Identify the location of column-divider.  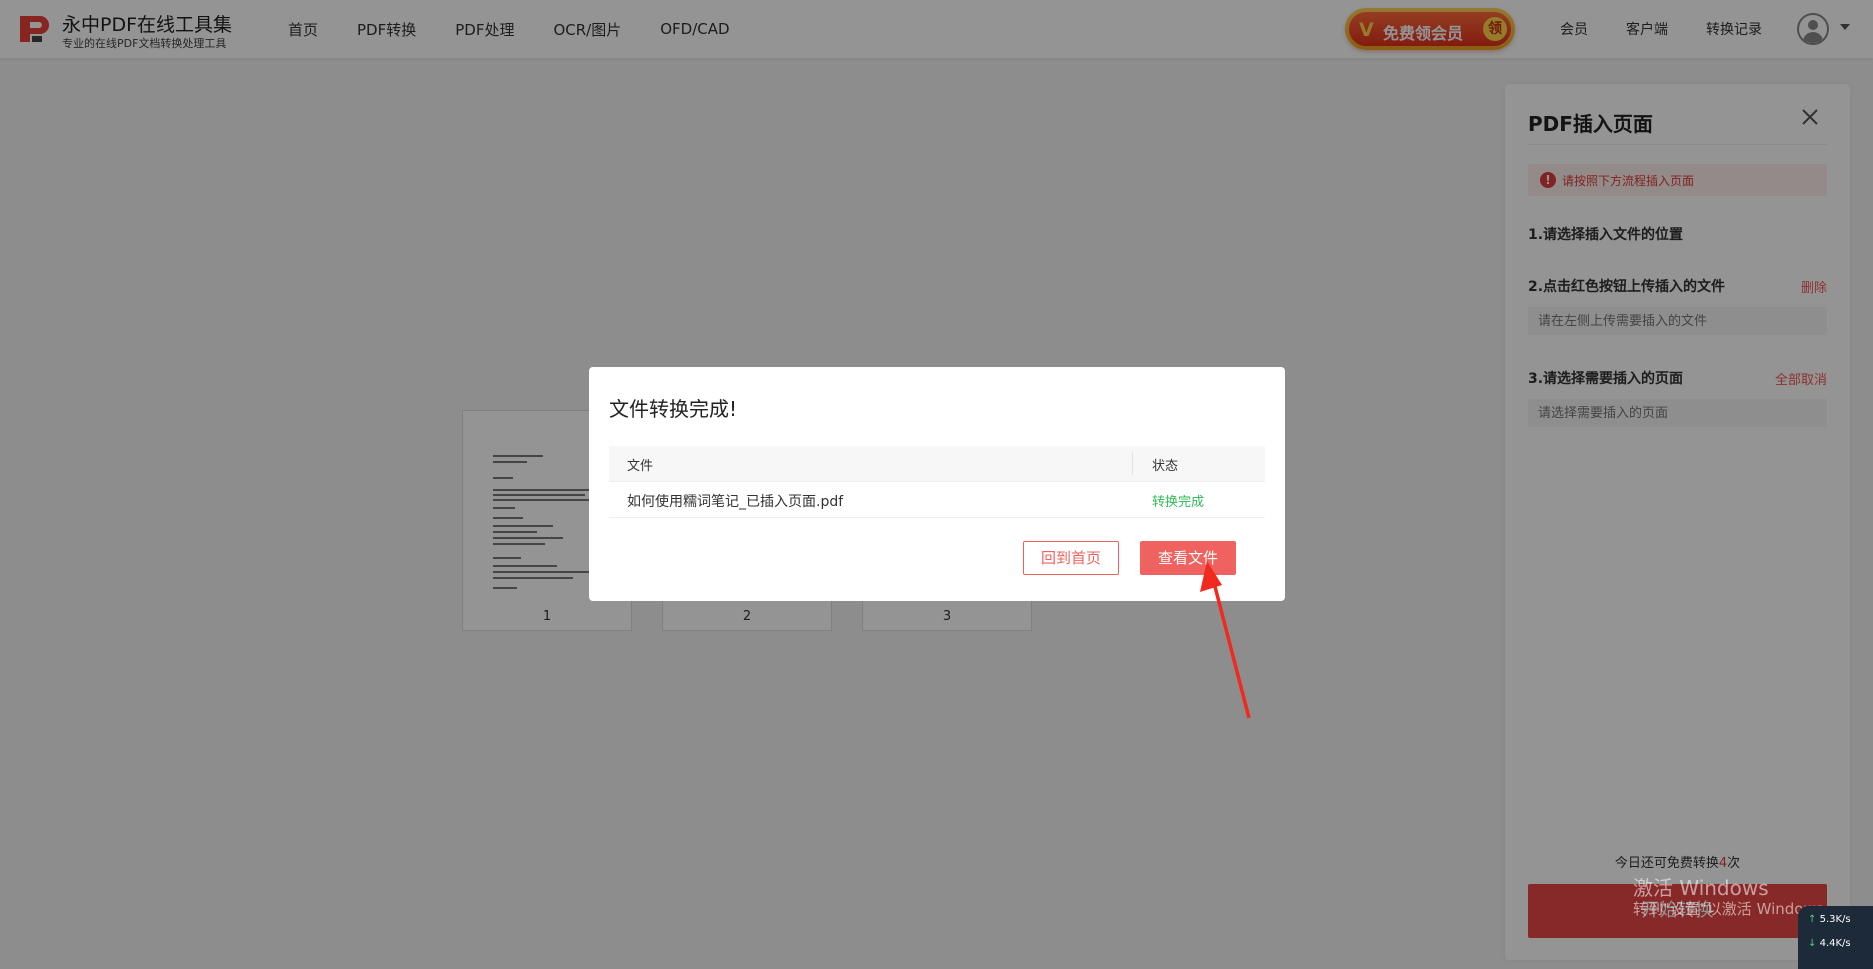
(1132, 463).